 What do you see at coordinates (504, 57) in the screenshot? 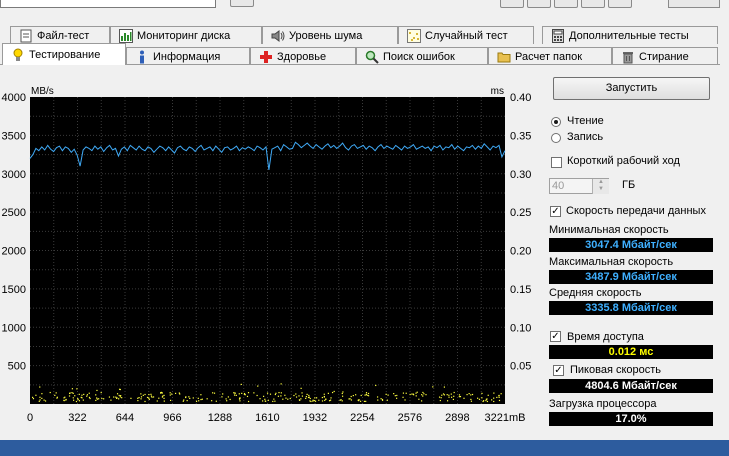
I see `folder-icon` at bounding box center [504, 57].